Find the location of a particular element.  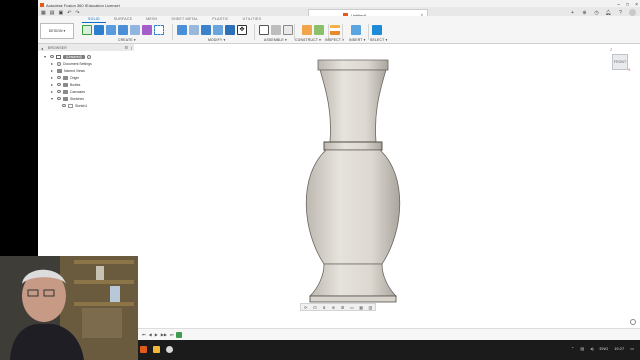

measure-icon is located at coordinates (335, 30).